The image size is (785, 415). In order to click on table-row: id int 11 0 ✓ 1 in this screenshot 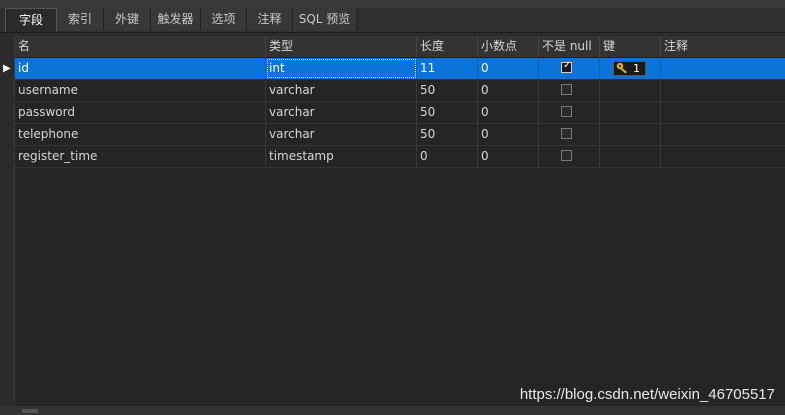, I will do `click(400, 69)`.